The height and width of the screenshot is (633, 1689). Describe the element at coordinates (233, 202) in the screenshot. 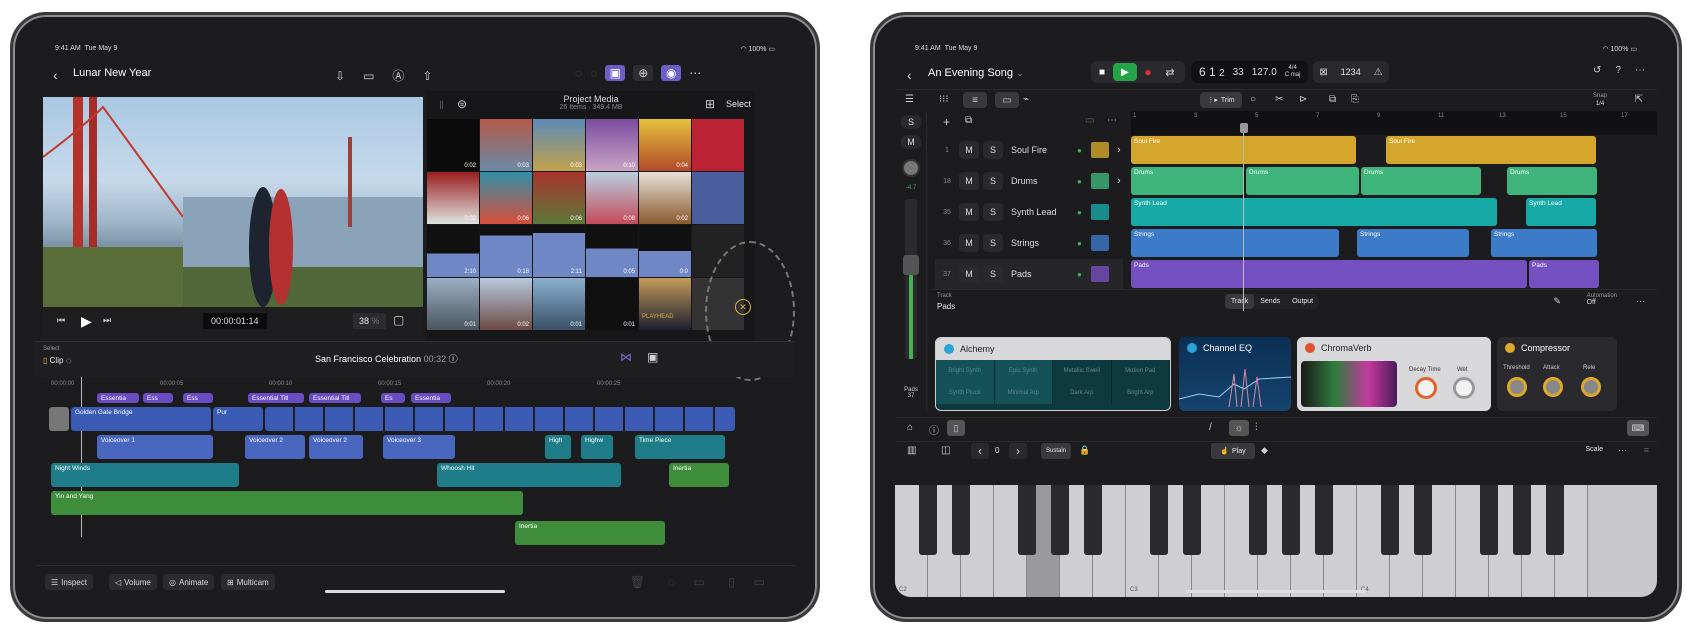

I see `video-viewer` at that location.